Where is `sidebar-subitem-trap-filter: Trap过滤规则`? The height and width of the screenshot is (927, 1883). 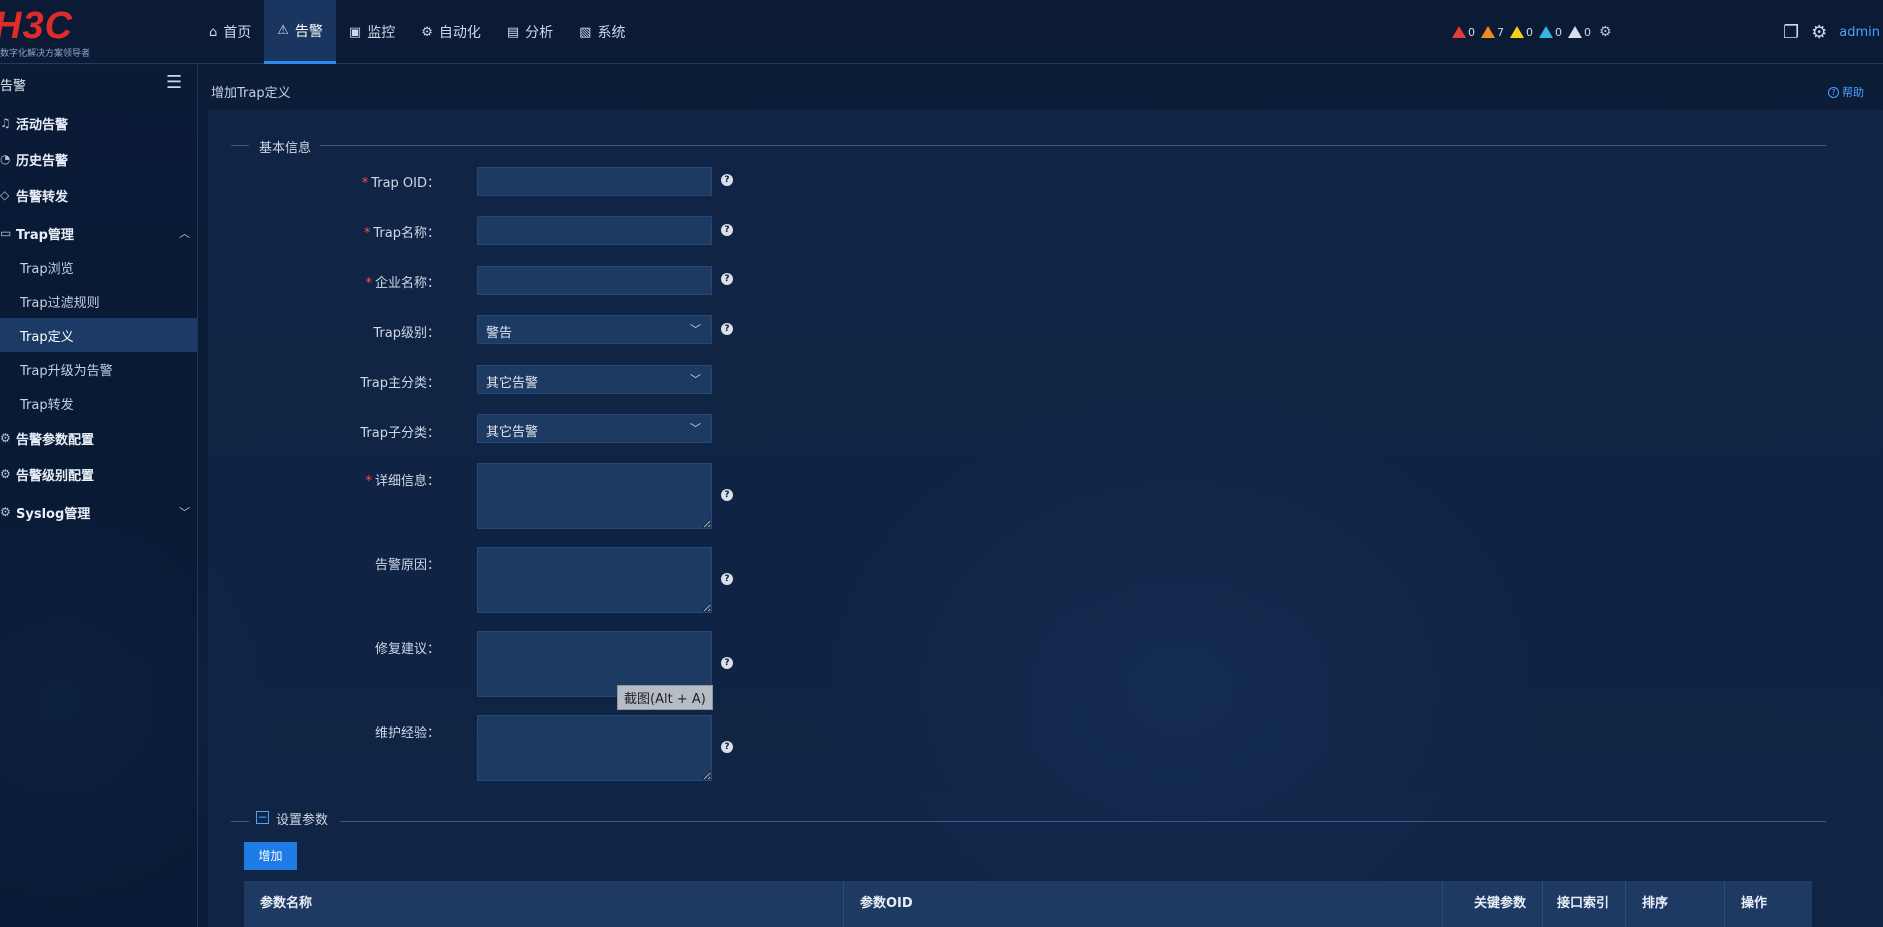 sidebar-subitem-trap-filter: Trap过滤规则 is located at coordinates (99, 301).